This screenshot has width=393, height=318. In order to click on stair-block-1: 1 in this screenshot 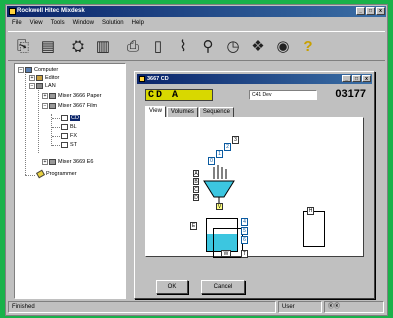, I will do `click(219, 154)`.